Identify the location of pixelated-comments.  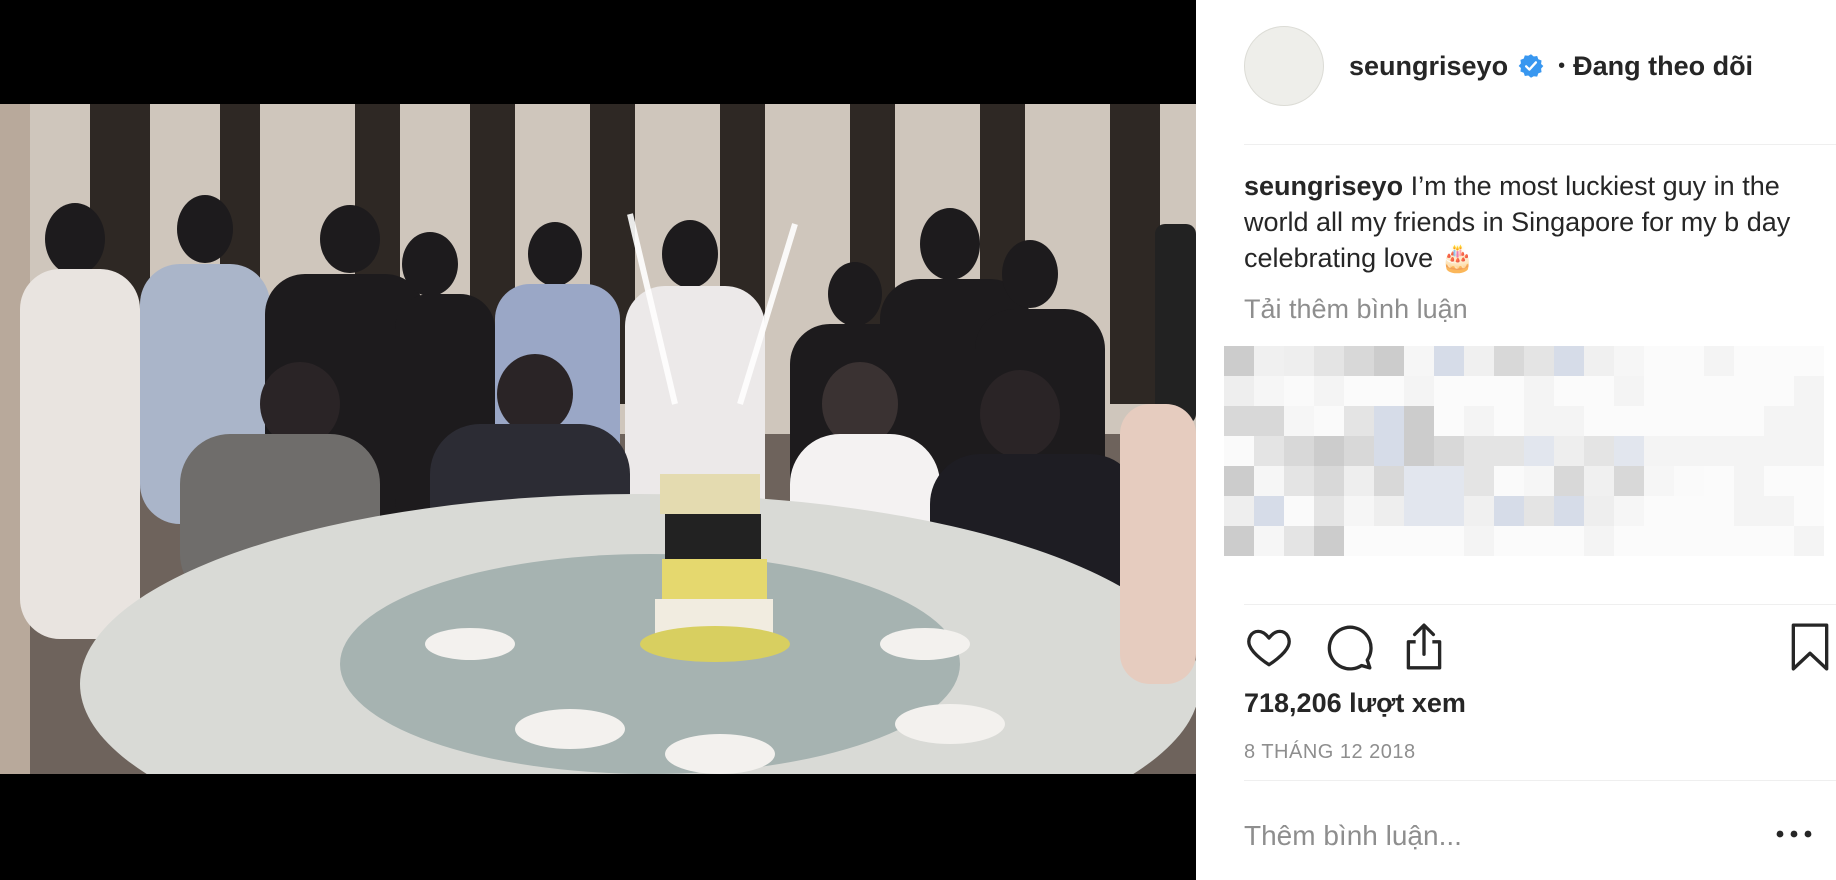
(1524, 451).